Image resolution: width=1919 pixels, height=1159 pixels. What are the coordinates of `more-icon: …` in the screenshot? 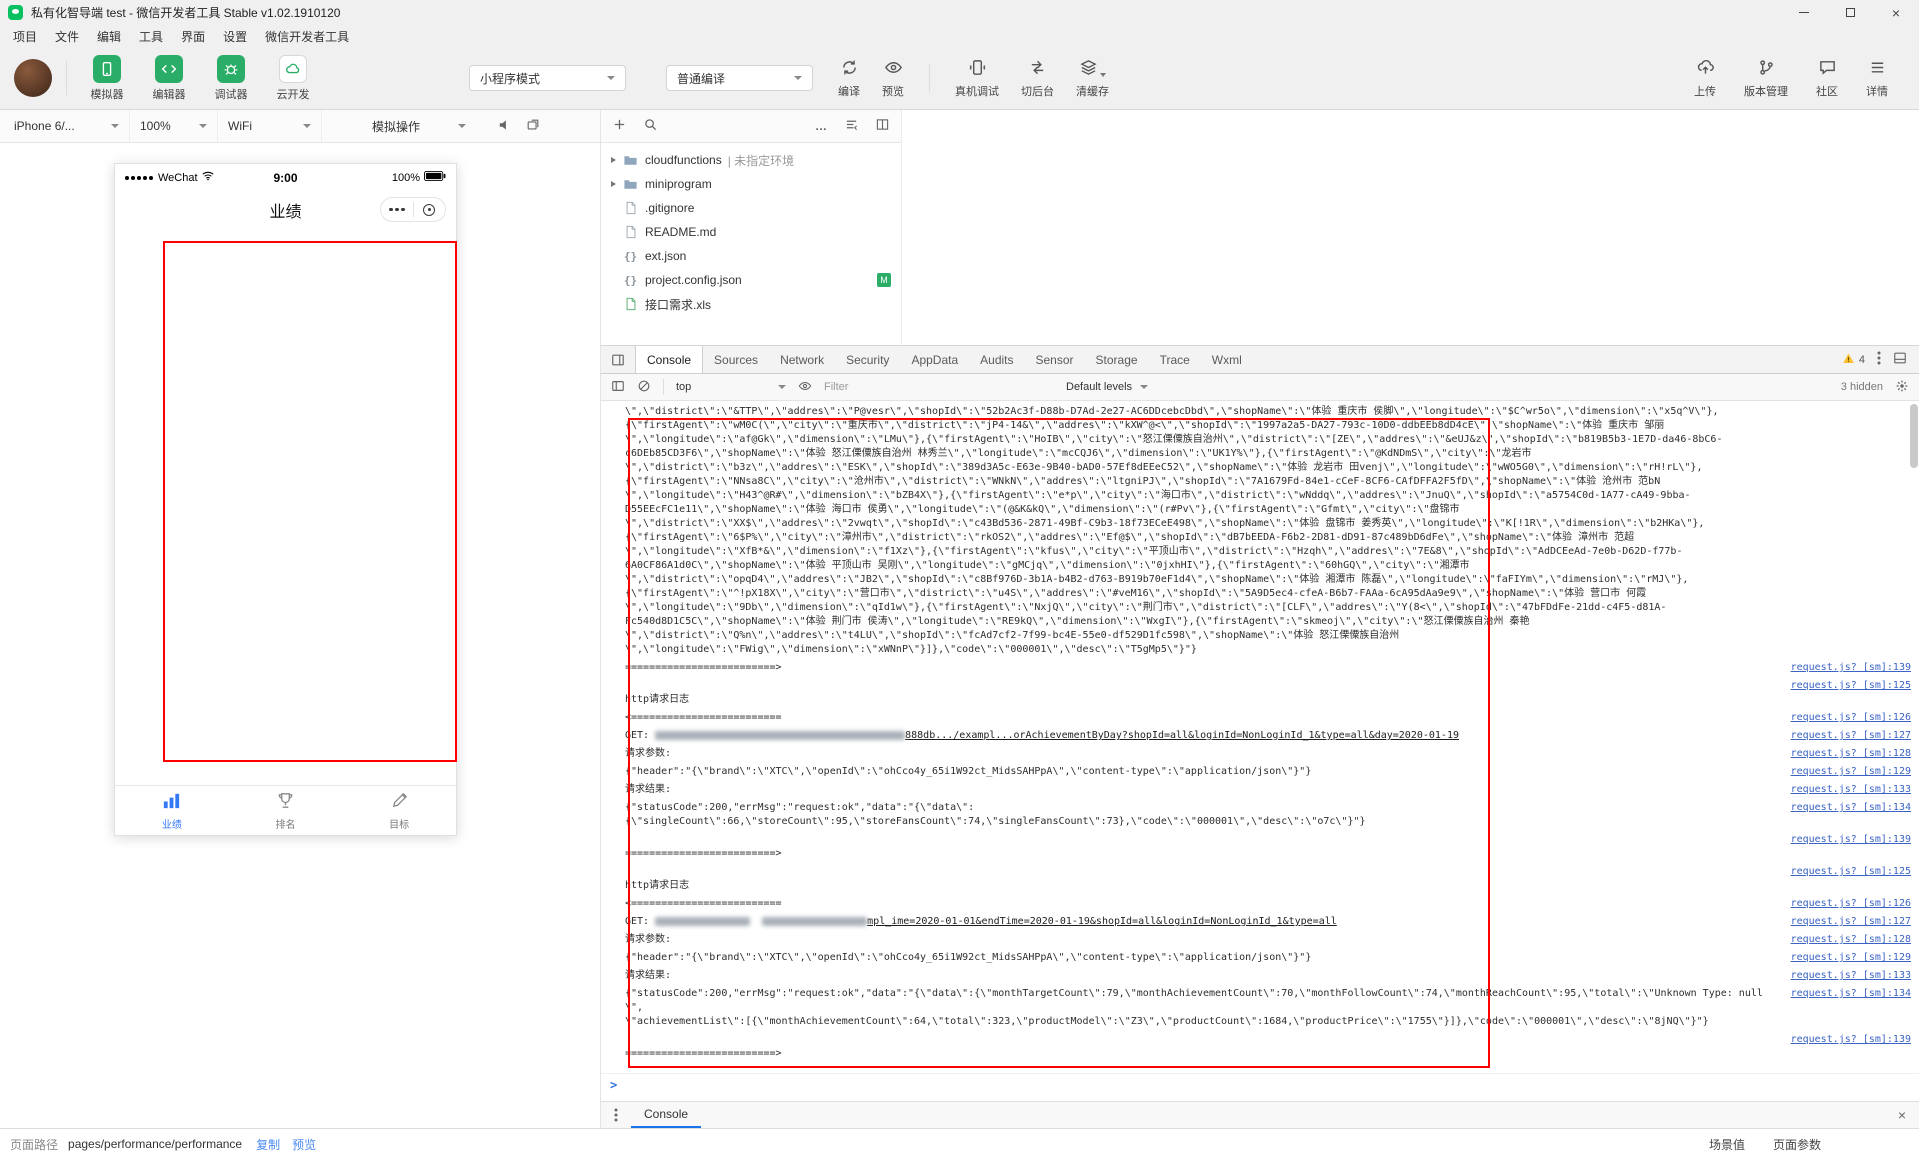 It's located at (821, 126).